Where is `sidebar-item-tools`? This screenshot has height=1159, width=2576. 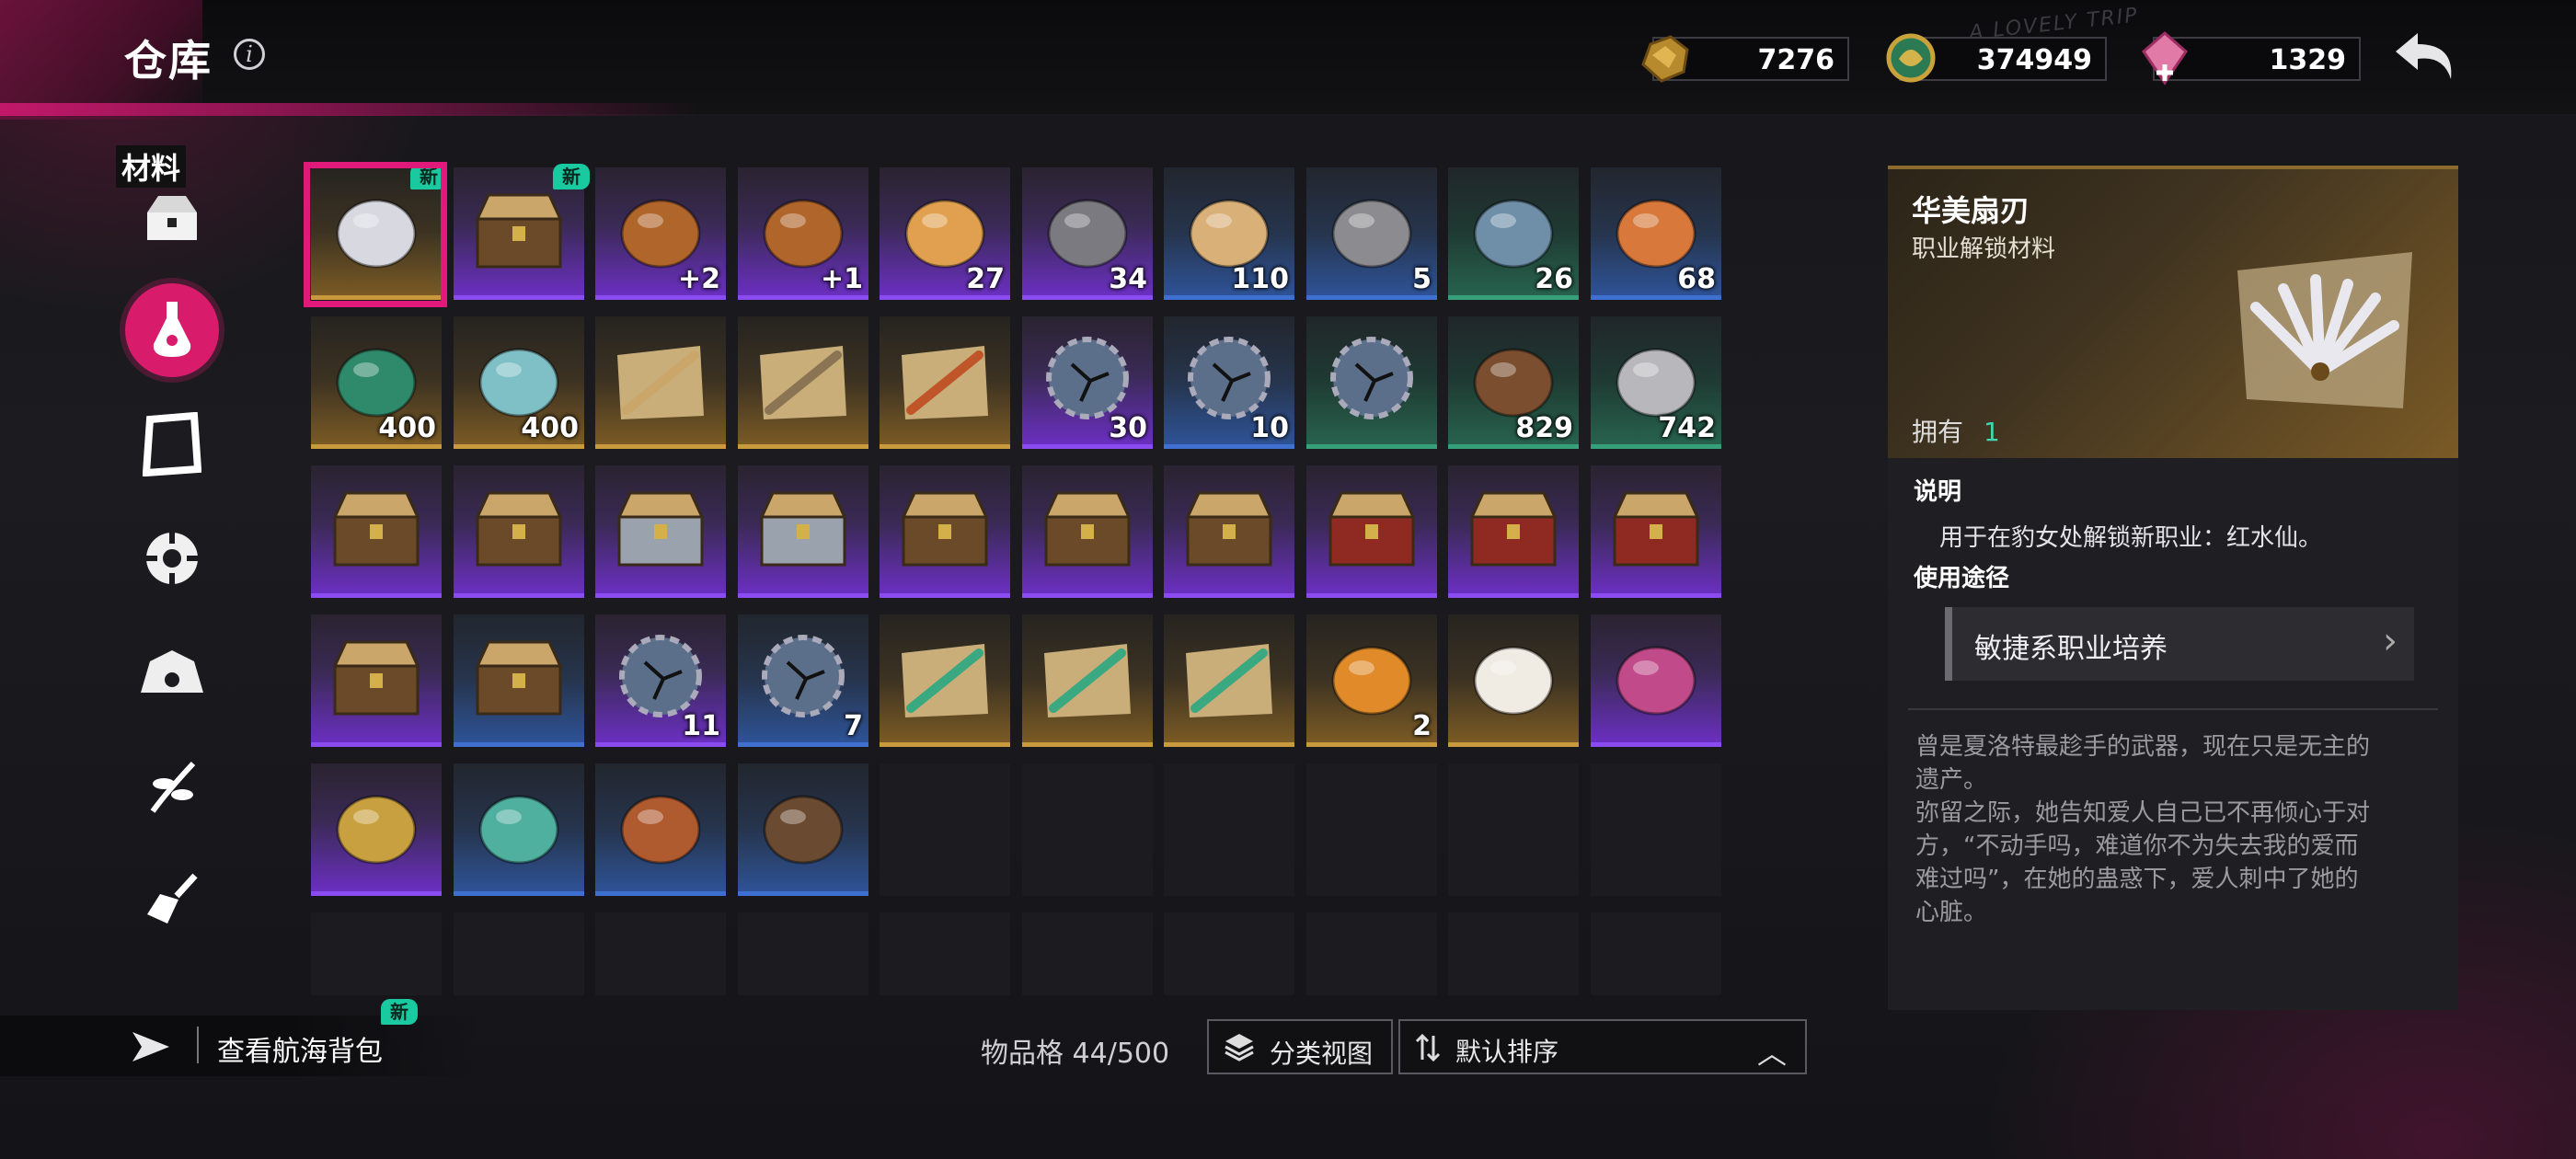
sidebar-item-tools is located at coordinates (172, 900).